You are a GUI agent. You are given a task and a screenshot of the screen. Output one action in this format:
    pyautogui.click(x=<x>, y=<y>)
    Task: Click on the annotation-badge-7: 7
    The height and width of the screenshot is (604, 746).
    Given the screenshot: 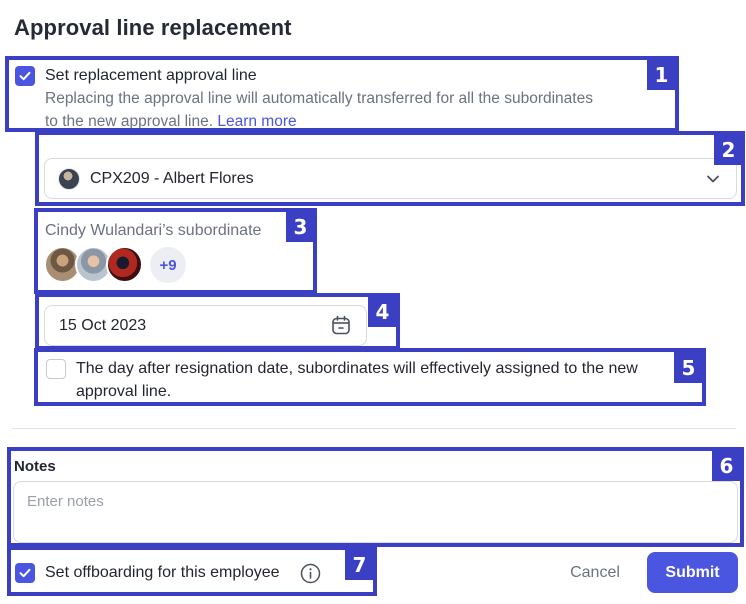 What is the action you would take?
    pyautogui.click(x=359, y=564)
    